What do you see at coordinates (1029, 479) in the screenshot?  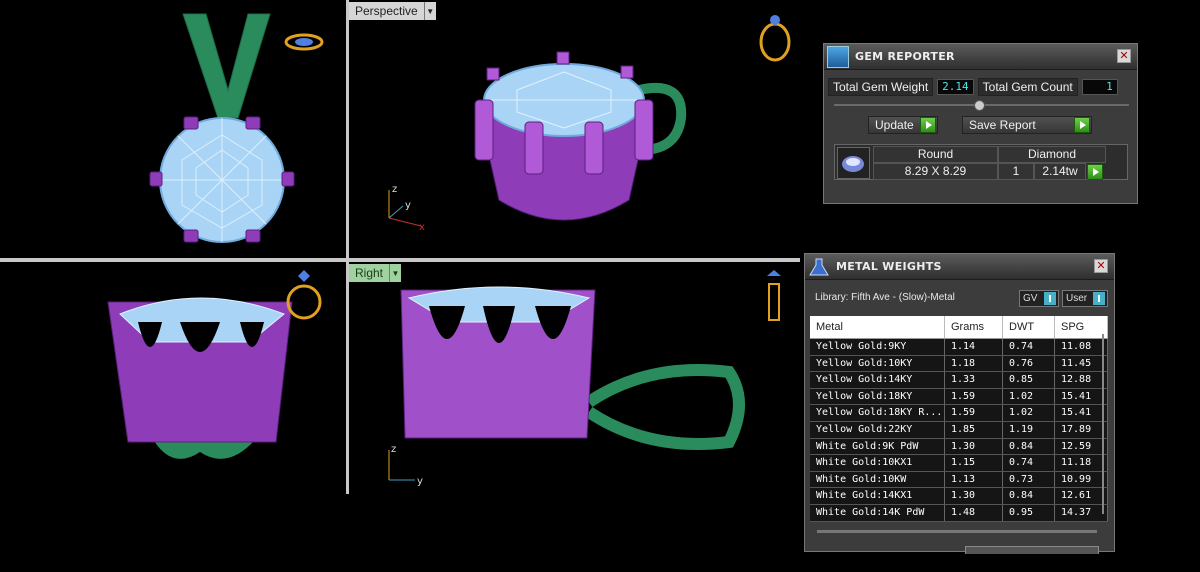 I see `table-cell: 0.73` at bounding box center [1029, 479].